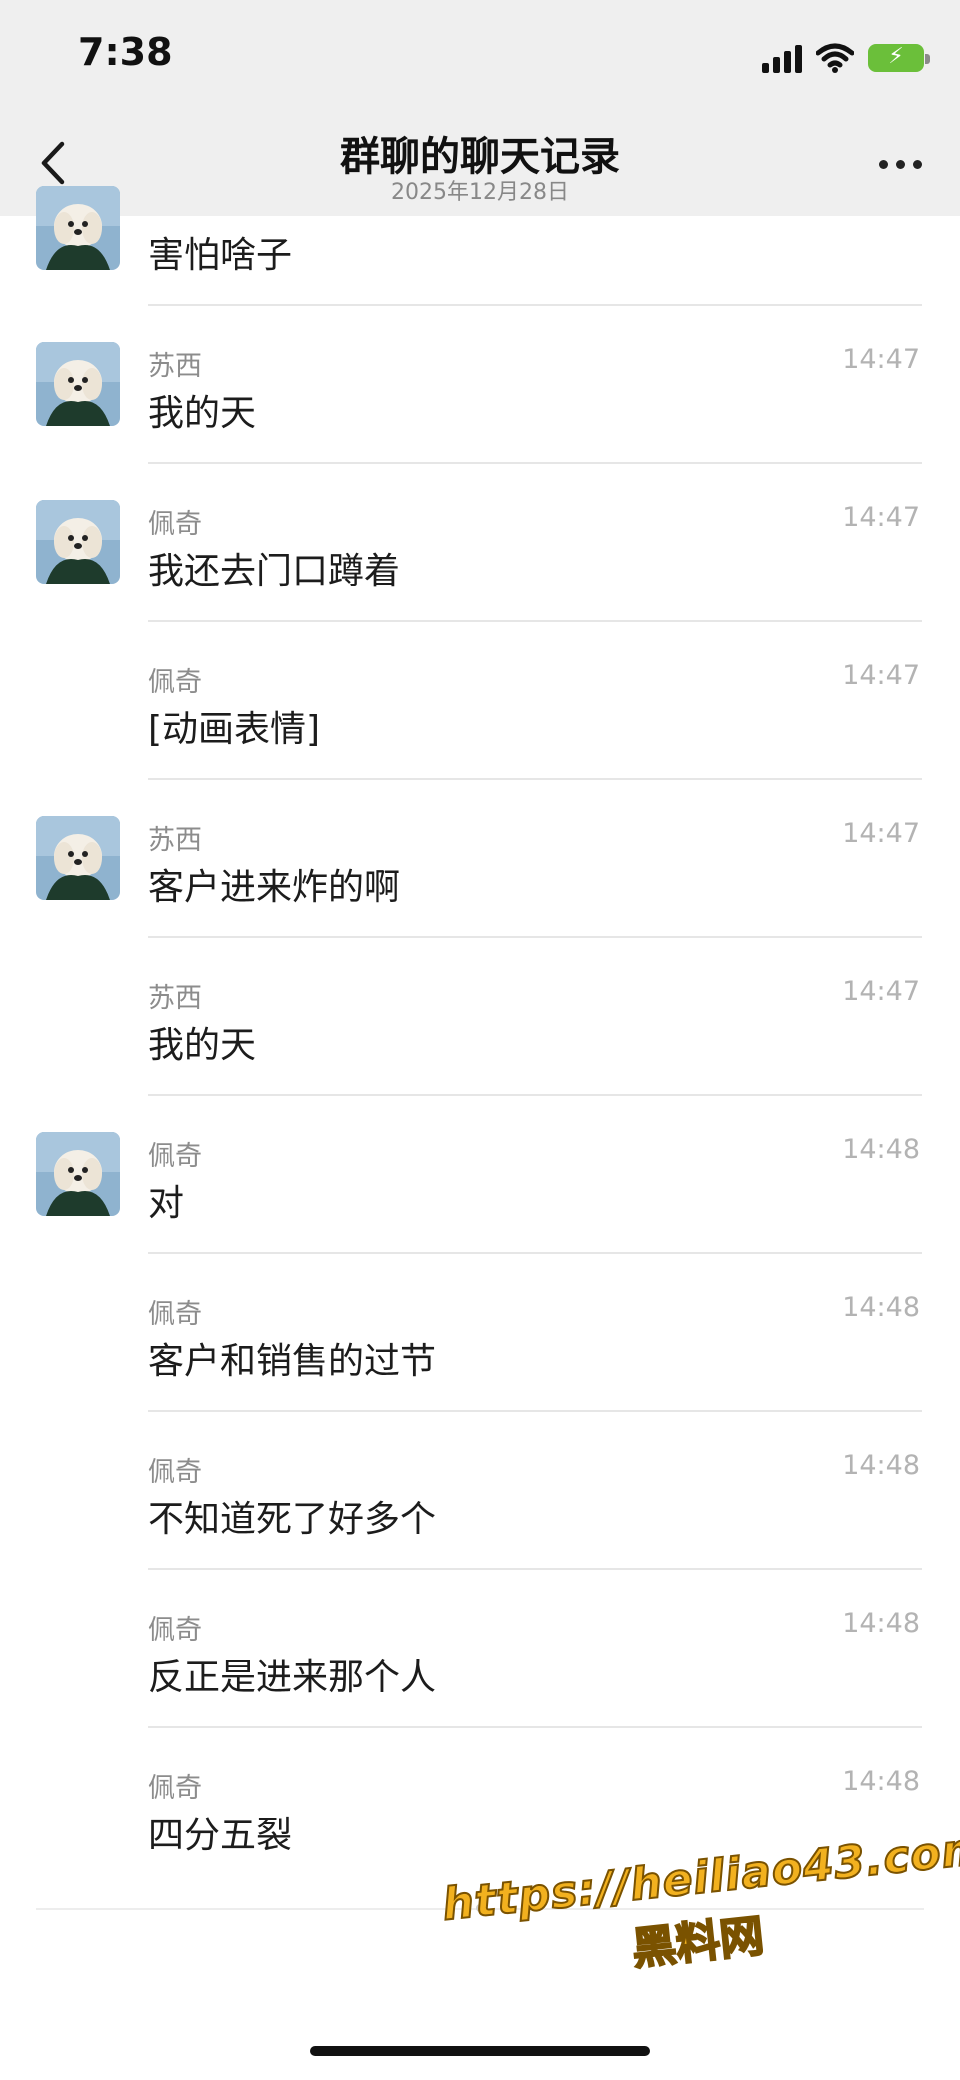 Image resolution: width=960 pixels, height=2080 pixels. I want to click on message-text: 客户和销售的过节, so click(292, 1361).